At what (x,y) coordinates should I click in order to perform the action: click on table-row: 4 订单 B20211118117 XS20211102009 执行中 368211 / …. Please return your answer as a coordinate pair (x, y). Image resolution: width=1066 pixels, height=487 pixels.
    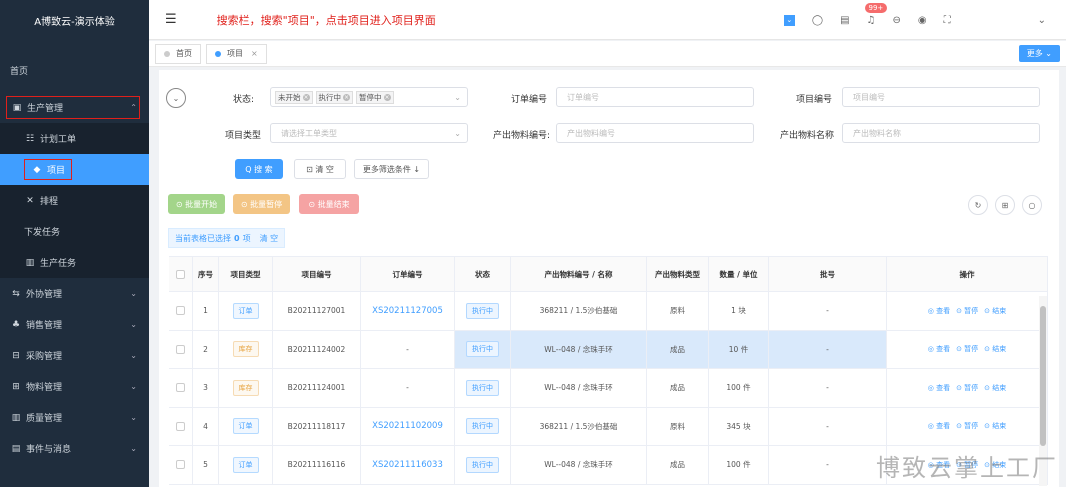
    Looking at the image, I should click on (608, 426).